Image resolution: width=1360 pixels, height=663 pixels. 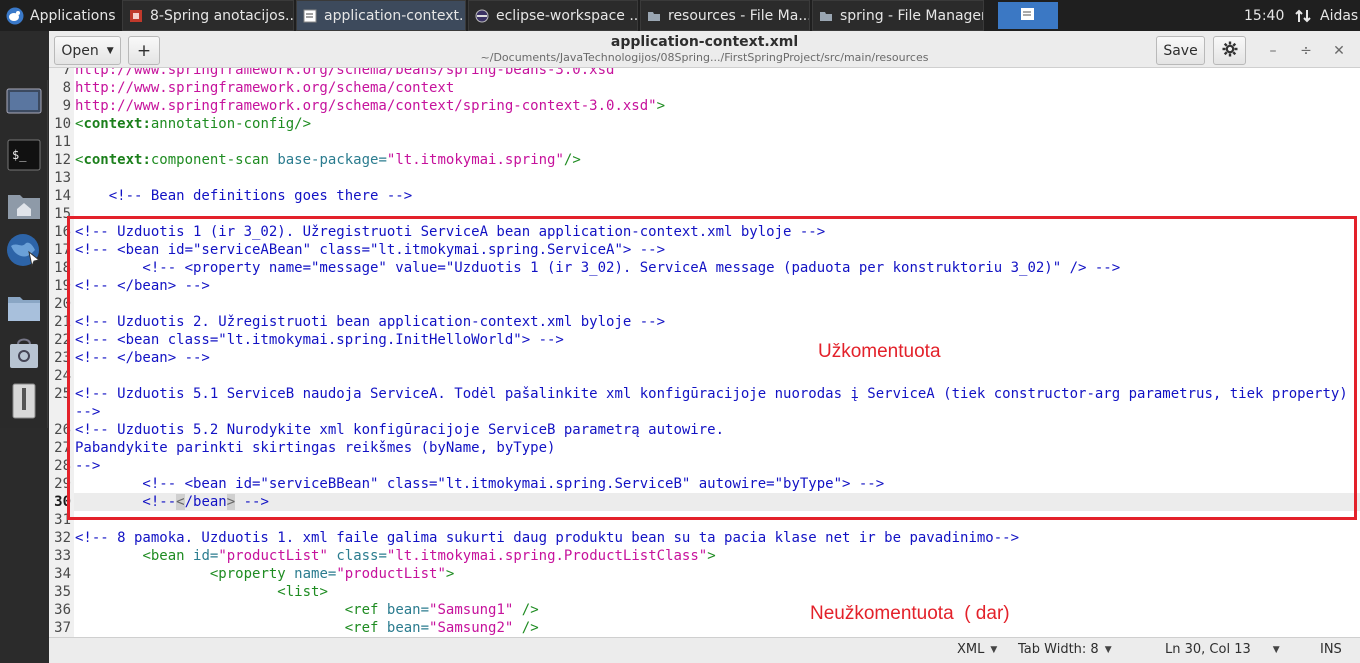 I want to click on user-name: Aidas, so click(x=1340, y=15).